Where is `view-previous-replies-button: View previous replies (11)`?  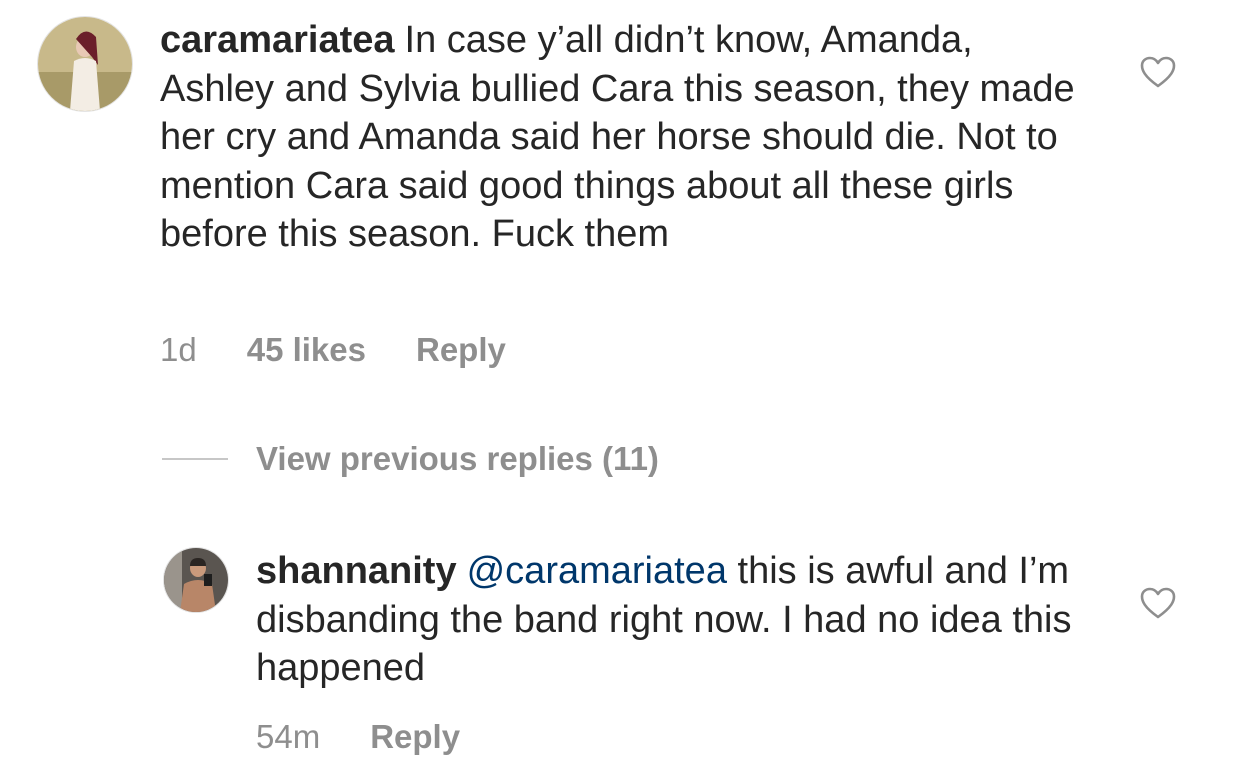 view-previous-replies-button: View previous replies (11) is located at coordinates (410, 459).